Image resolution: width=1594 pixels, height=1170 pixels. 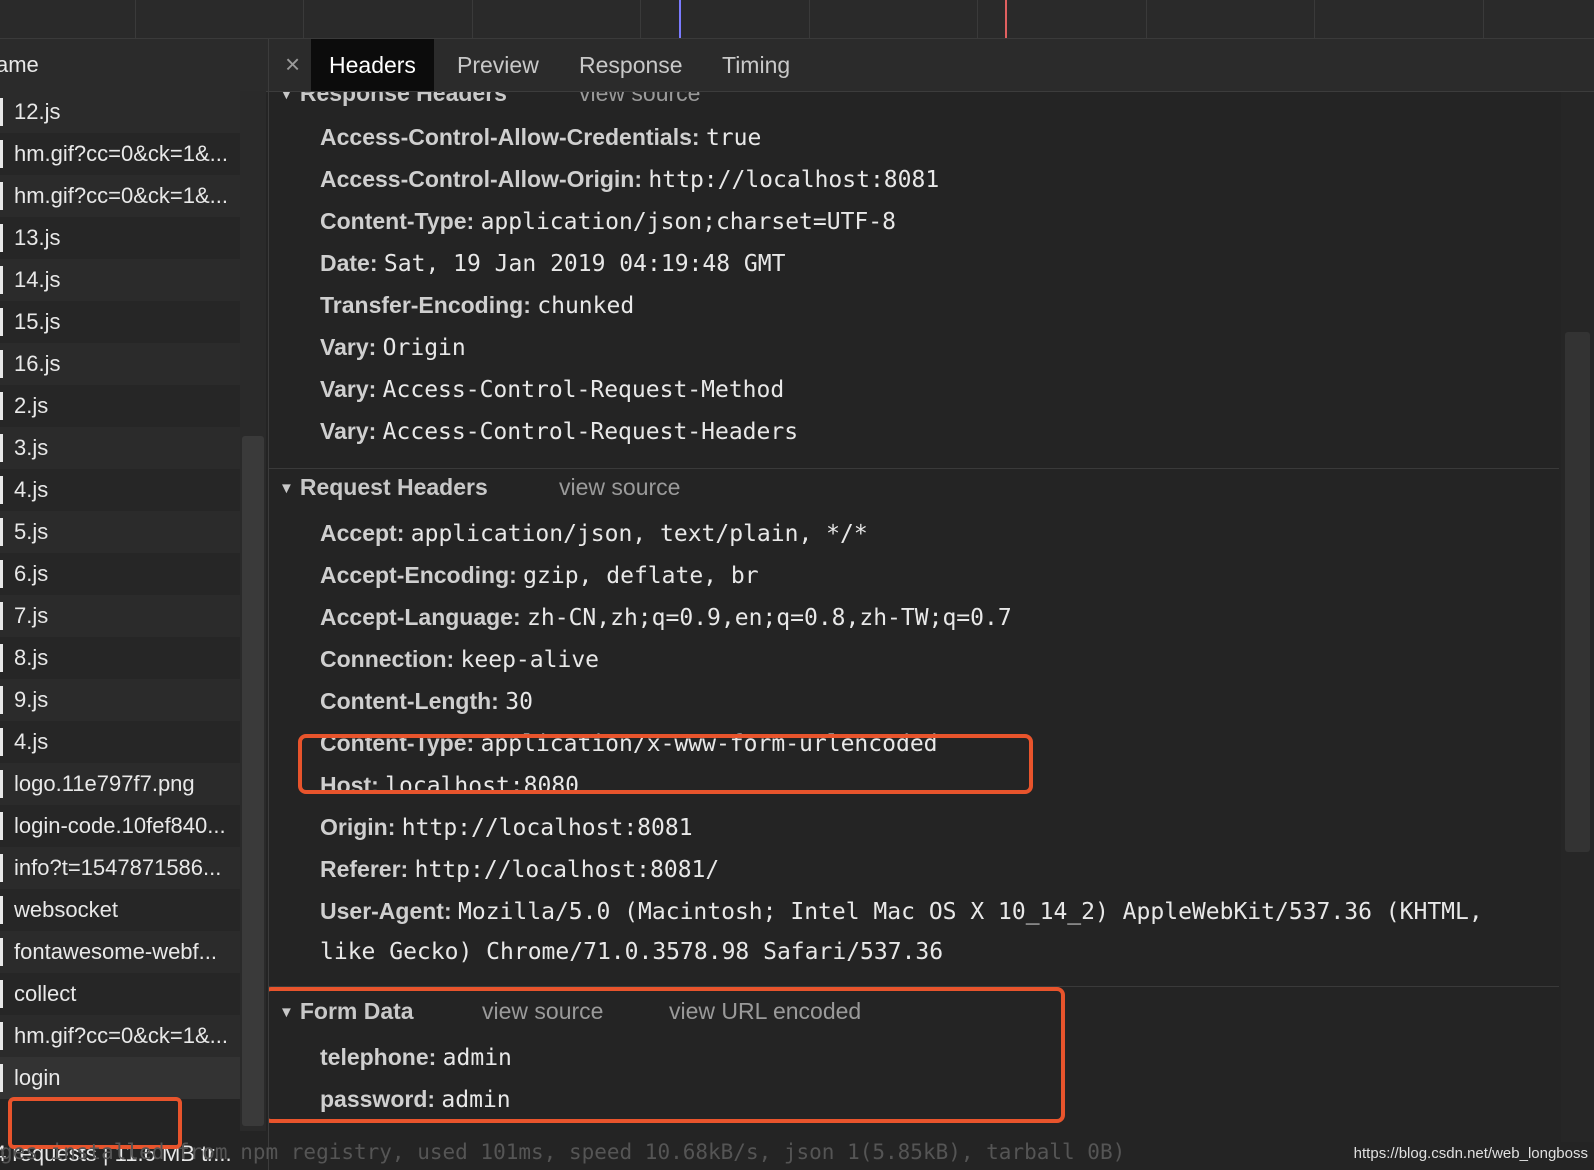 I want to click on header-value: keep-alive, so click(x=530, y=660).